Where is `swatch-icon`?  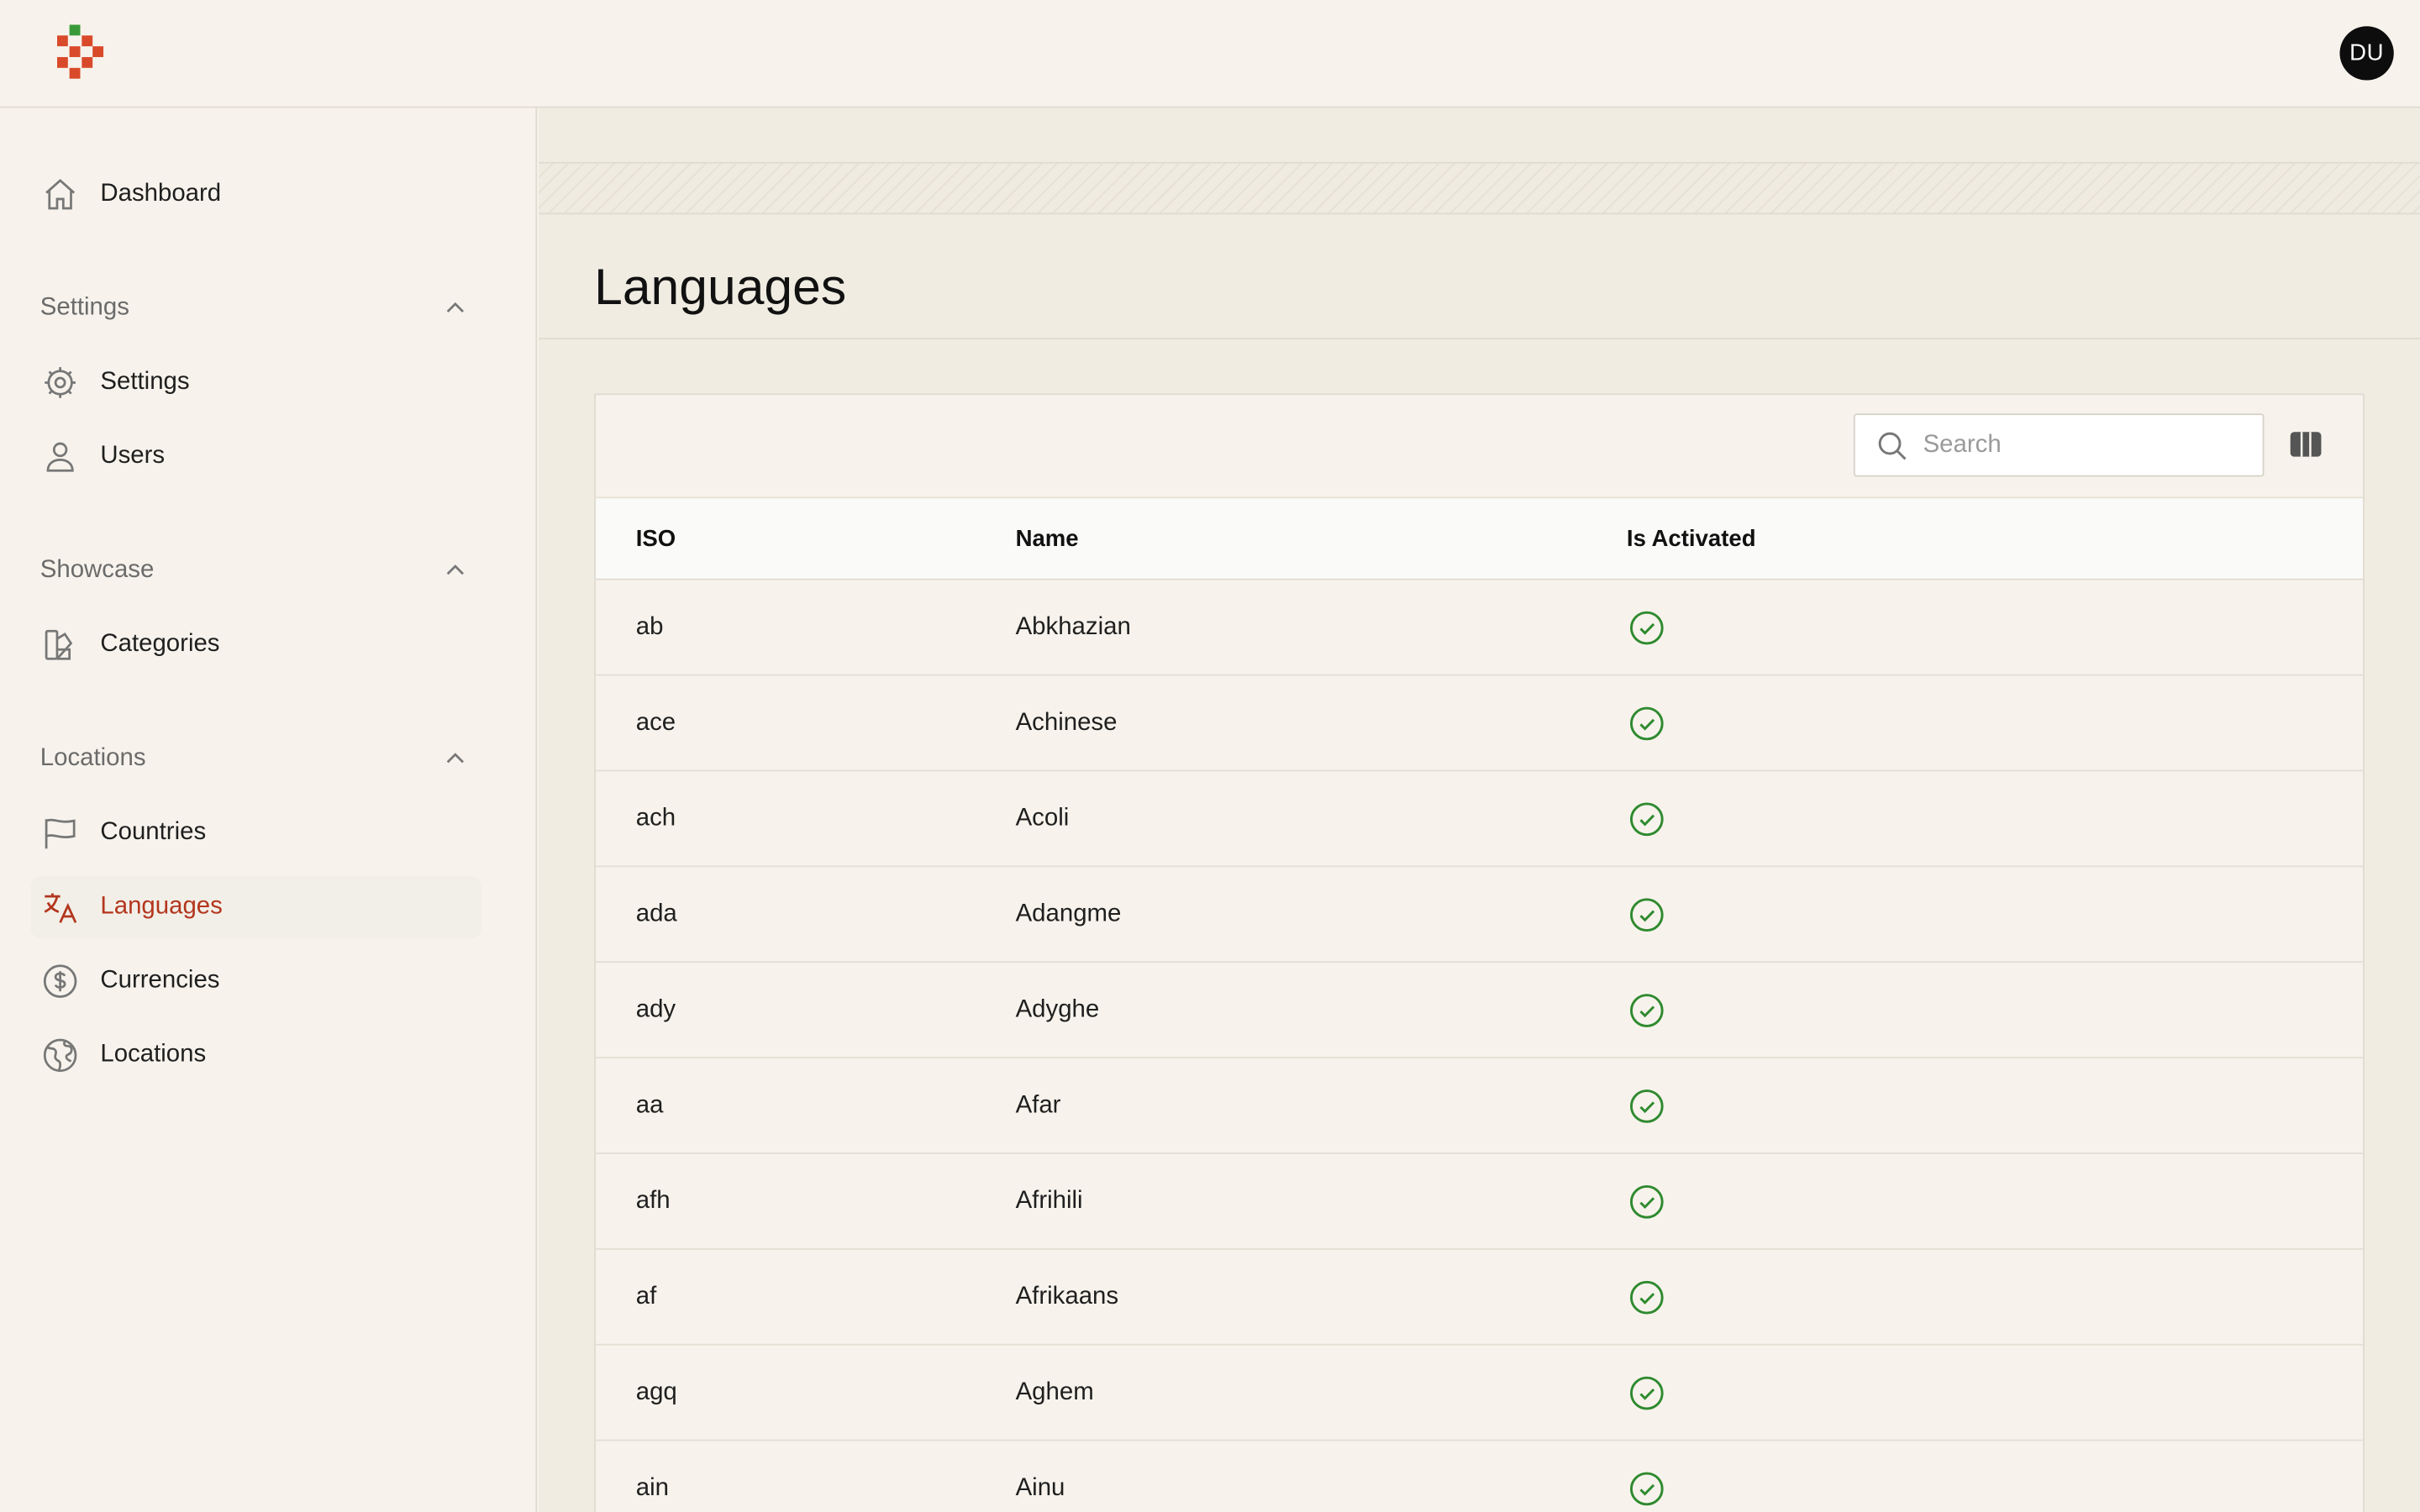 swatch-icon is located at coordinates (60, 645).